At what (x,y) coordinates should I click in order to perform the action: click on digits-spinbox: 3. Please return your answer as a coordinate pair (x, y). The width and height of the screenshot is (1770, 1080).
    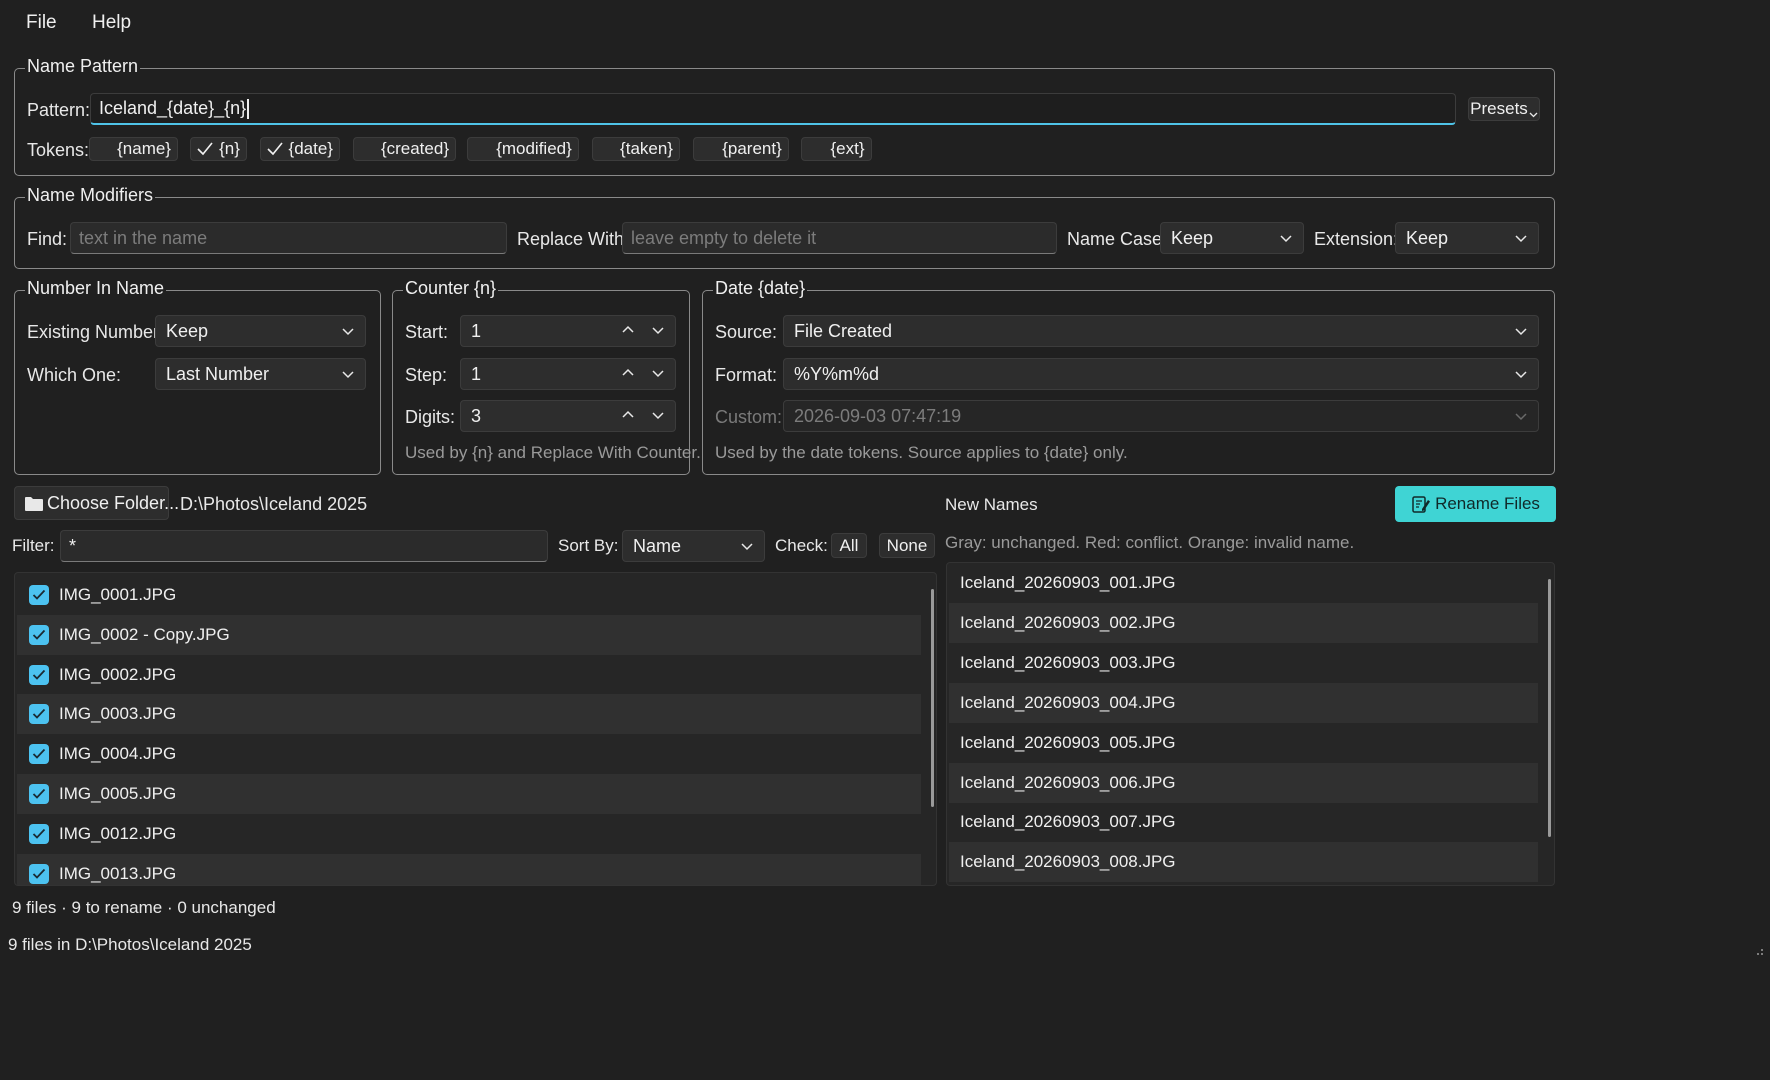
    Looking at the image, I should click on (568, 416).